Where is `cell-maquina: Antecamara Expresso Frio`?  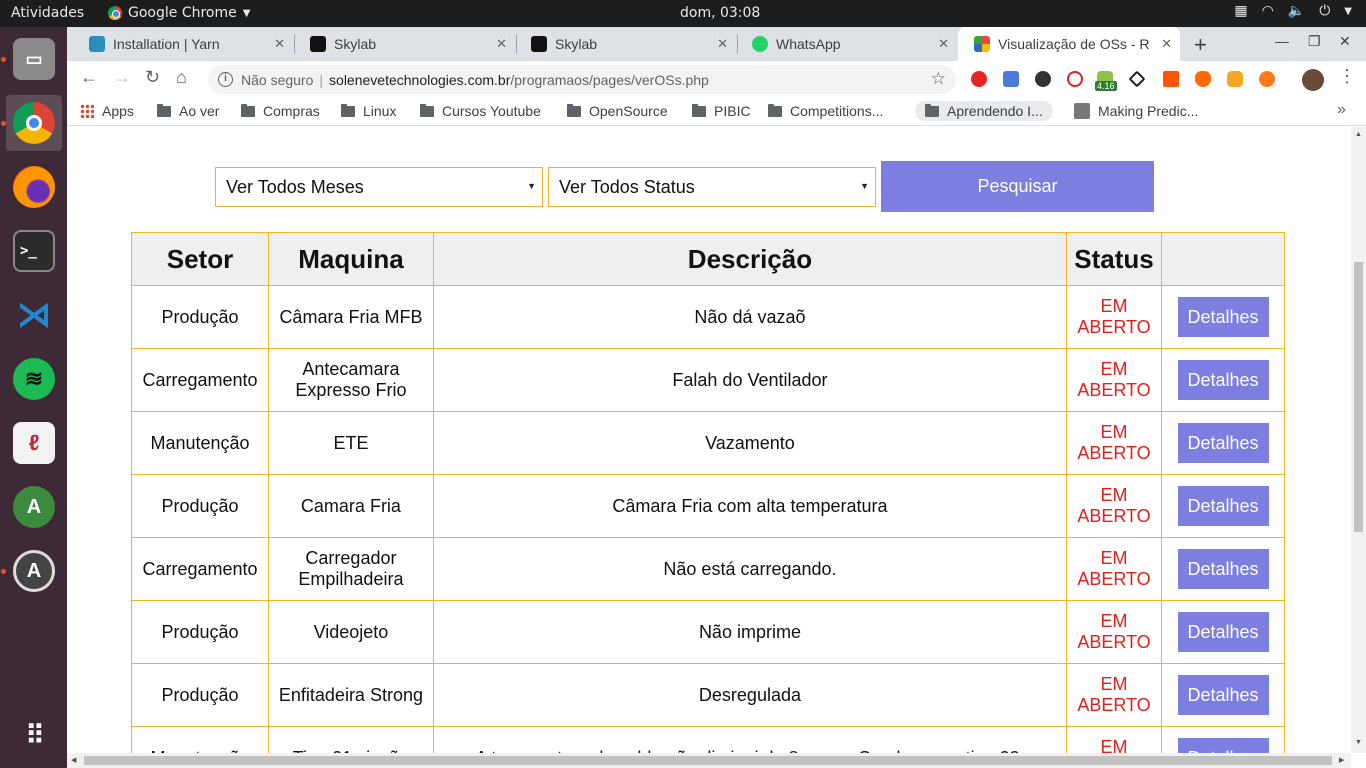
cell-maquina: Antecamara Expresso Frio is located at coordinates (350, 380).